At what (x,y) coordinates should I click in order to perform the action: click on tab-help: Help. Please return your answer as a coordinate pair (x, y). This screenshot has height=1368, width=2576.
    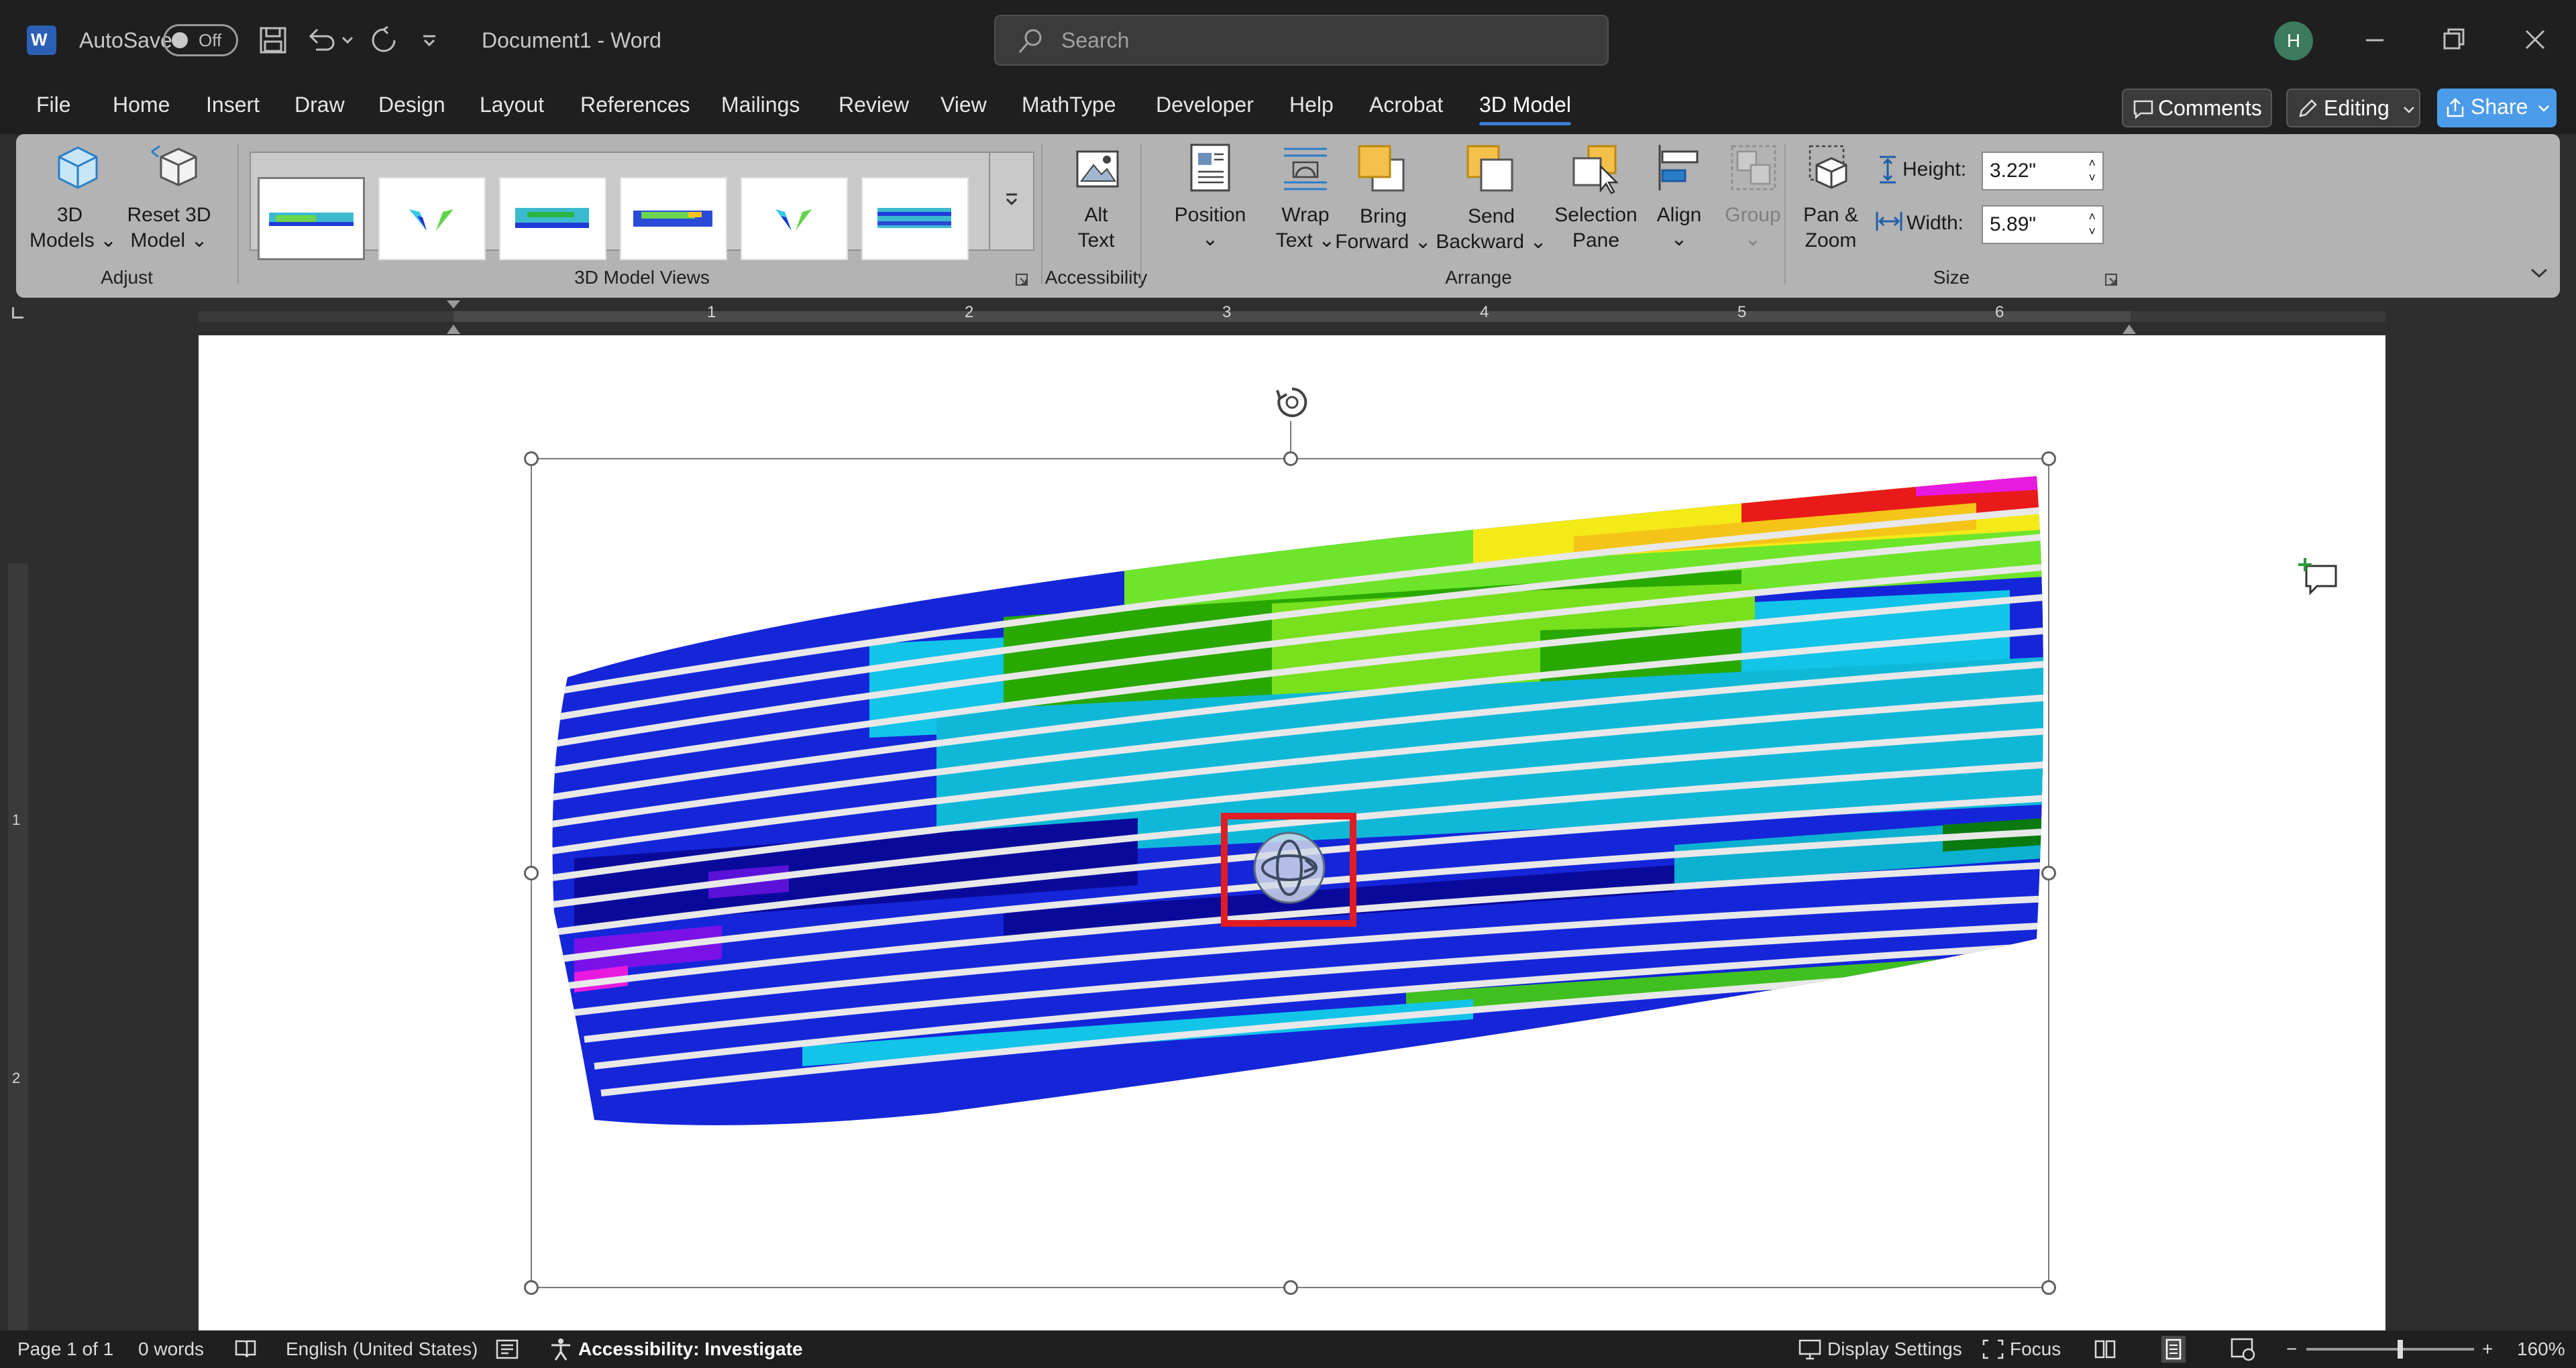
    Looking at the image, I should click on (1311, 105).